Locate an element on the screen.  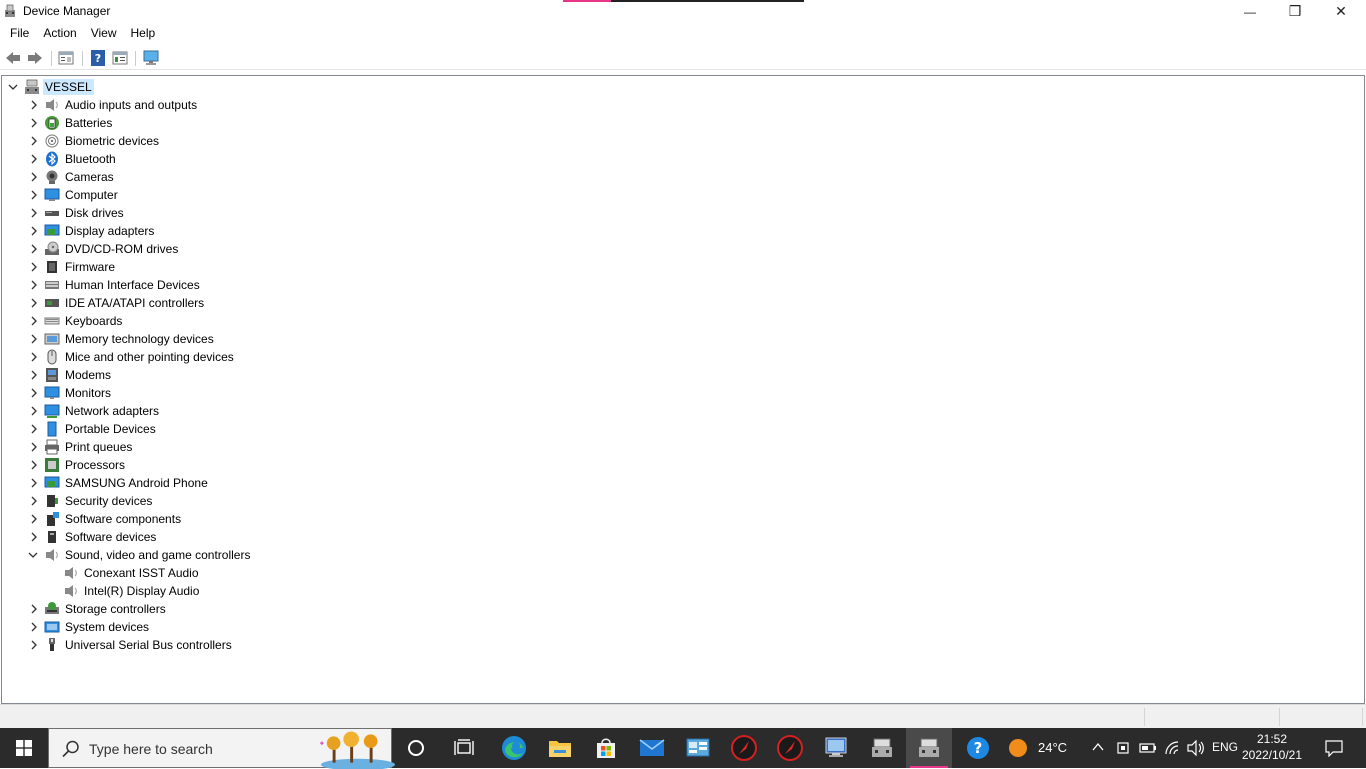
tree-category-row: Batteries is located at coordinates (152, 123).